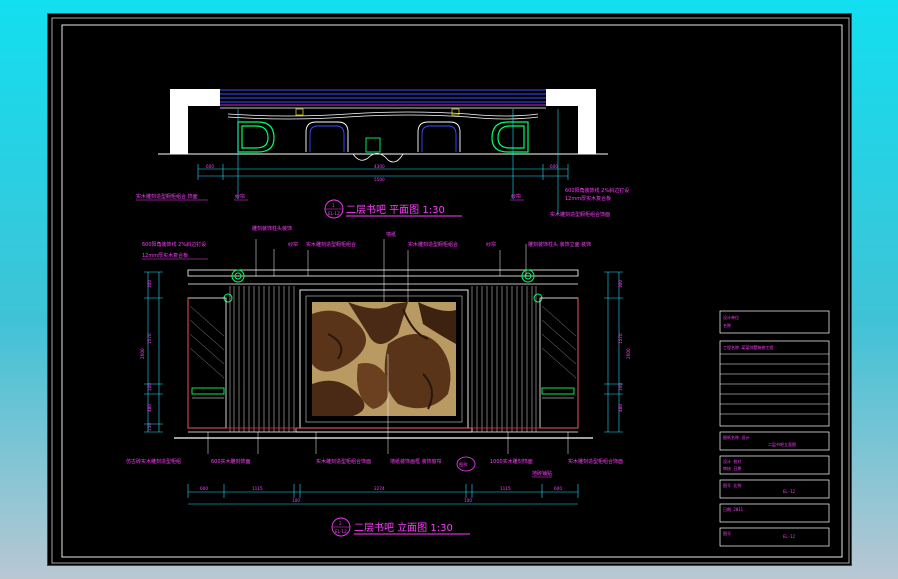 The height and width of the screenshot is (579, 898). What do you see at coordinates (511, 461) in the screenshot?
I see `elev-label-bottom-e: 1000实木雕刻饰面` at bounding box center [511, 461].